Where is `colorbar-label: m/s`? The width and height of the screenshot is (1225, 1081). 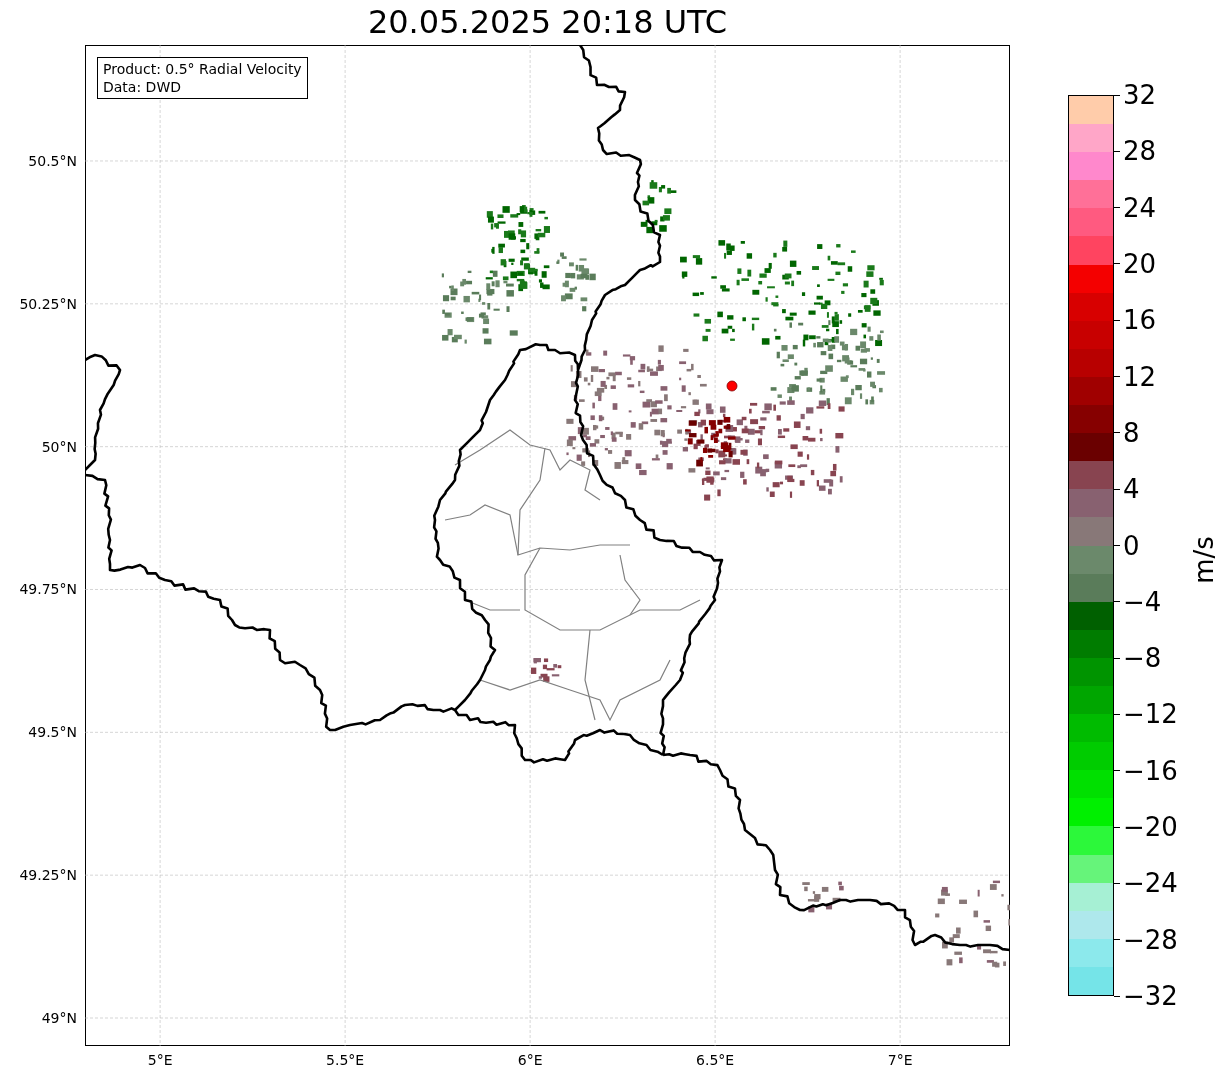
colorbar-label: m/s is located at coordinates (1203, 560).